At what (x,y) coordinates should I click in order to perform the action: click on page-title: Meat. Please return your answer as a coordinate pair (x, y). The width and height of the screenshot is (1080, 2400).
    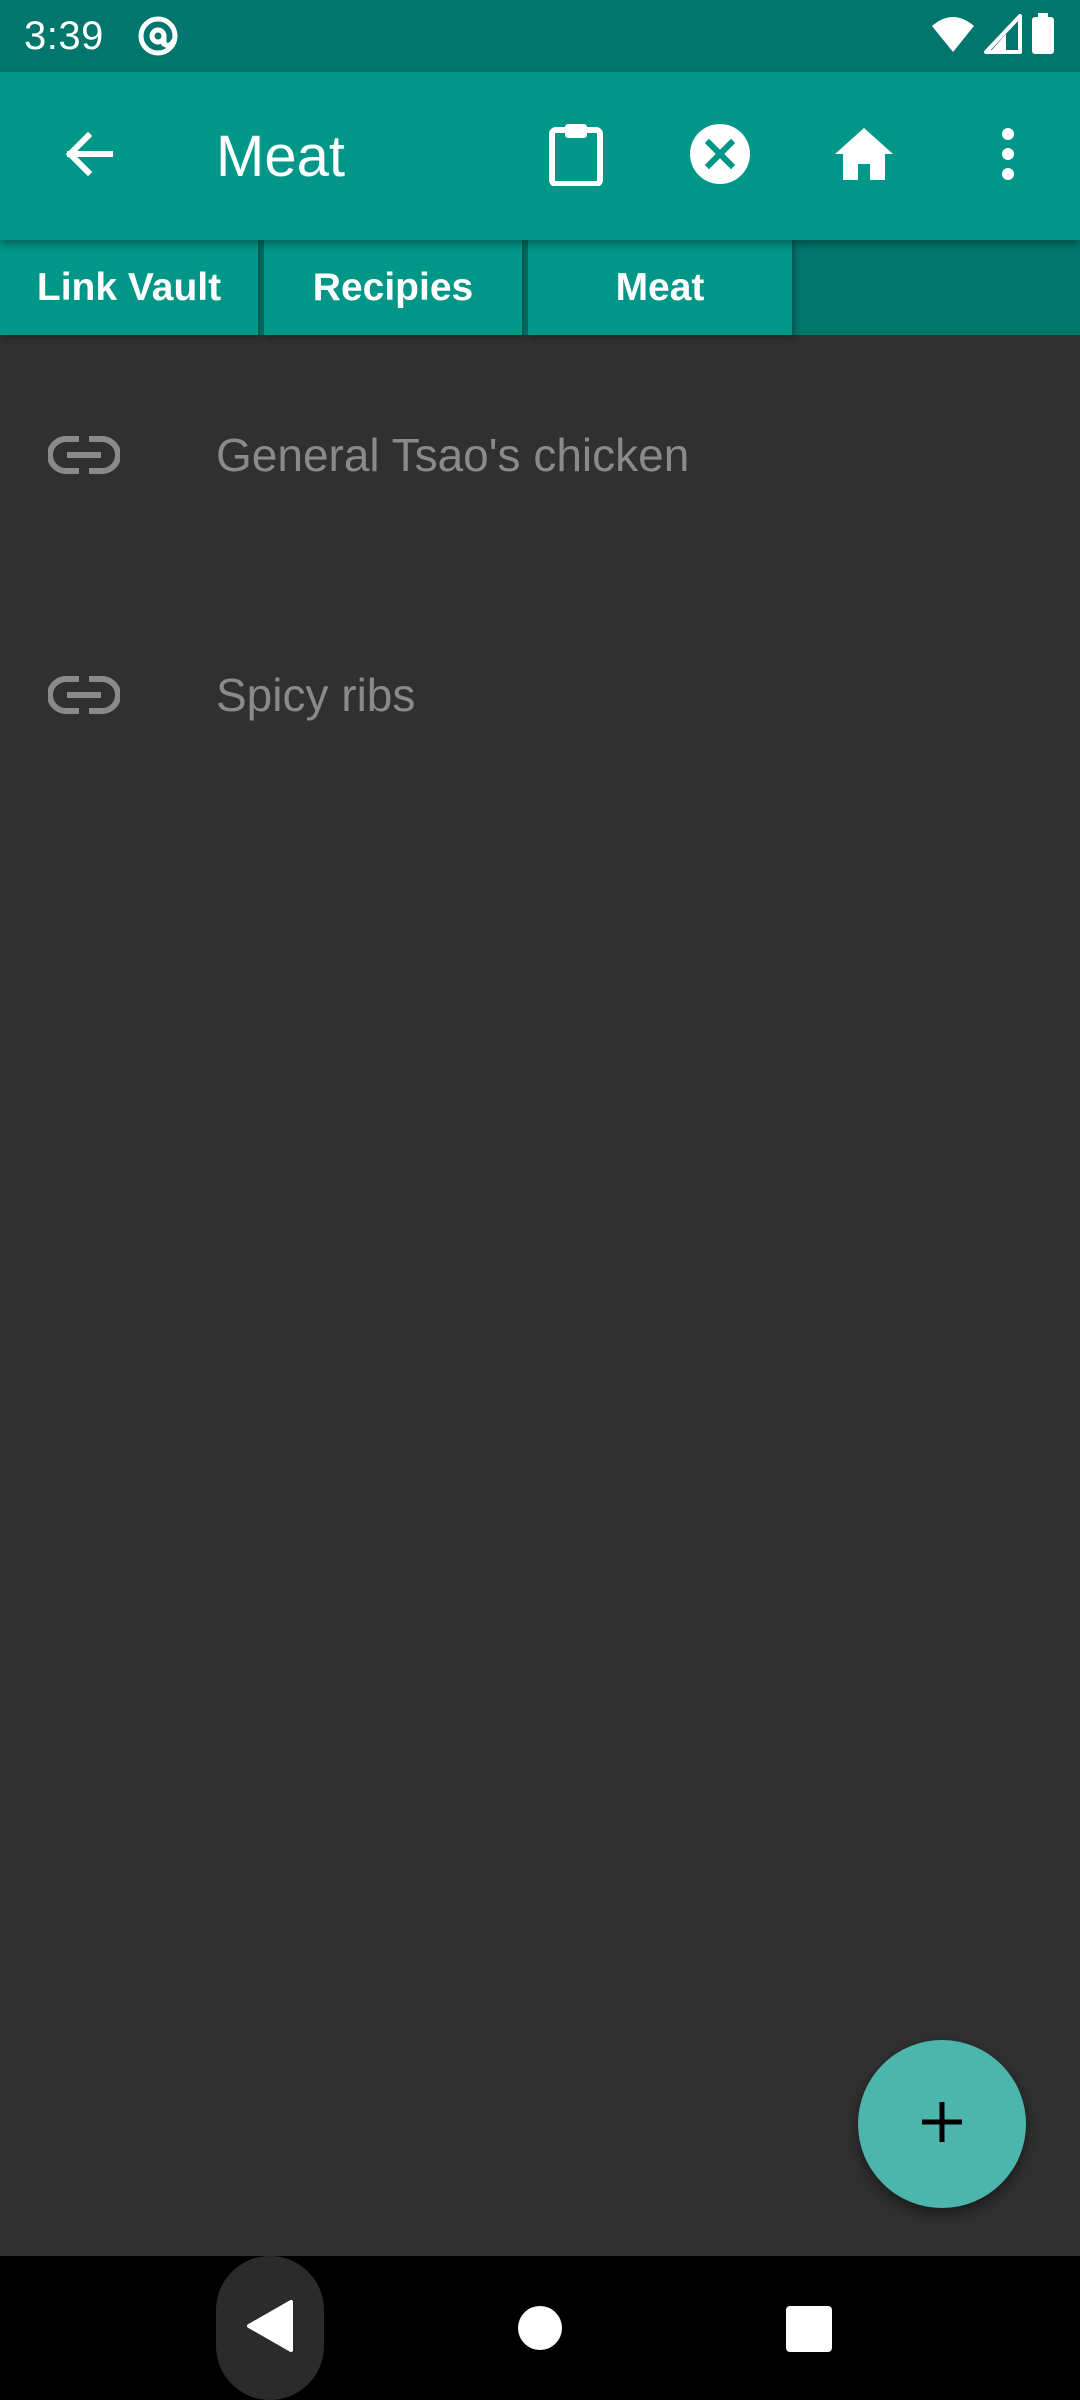
    Looking at the image, I should click on (280, 156).